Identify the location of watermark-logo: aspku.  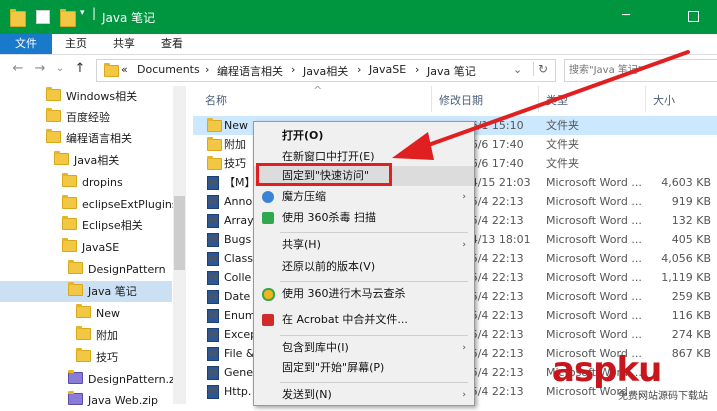
(607, 370).